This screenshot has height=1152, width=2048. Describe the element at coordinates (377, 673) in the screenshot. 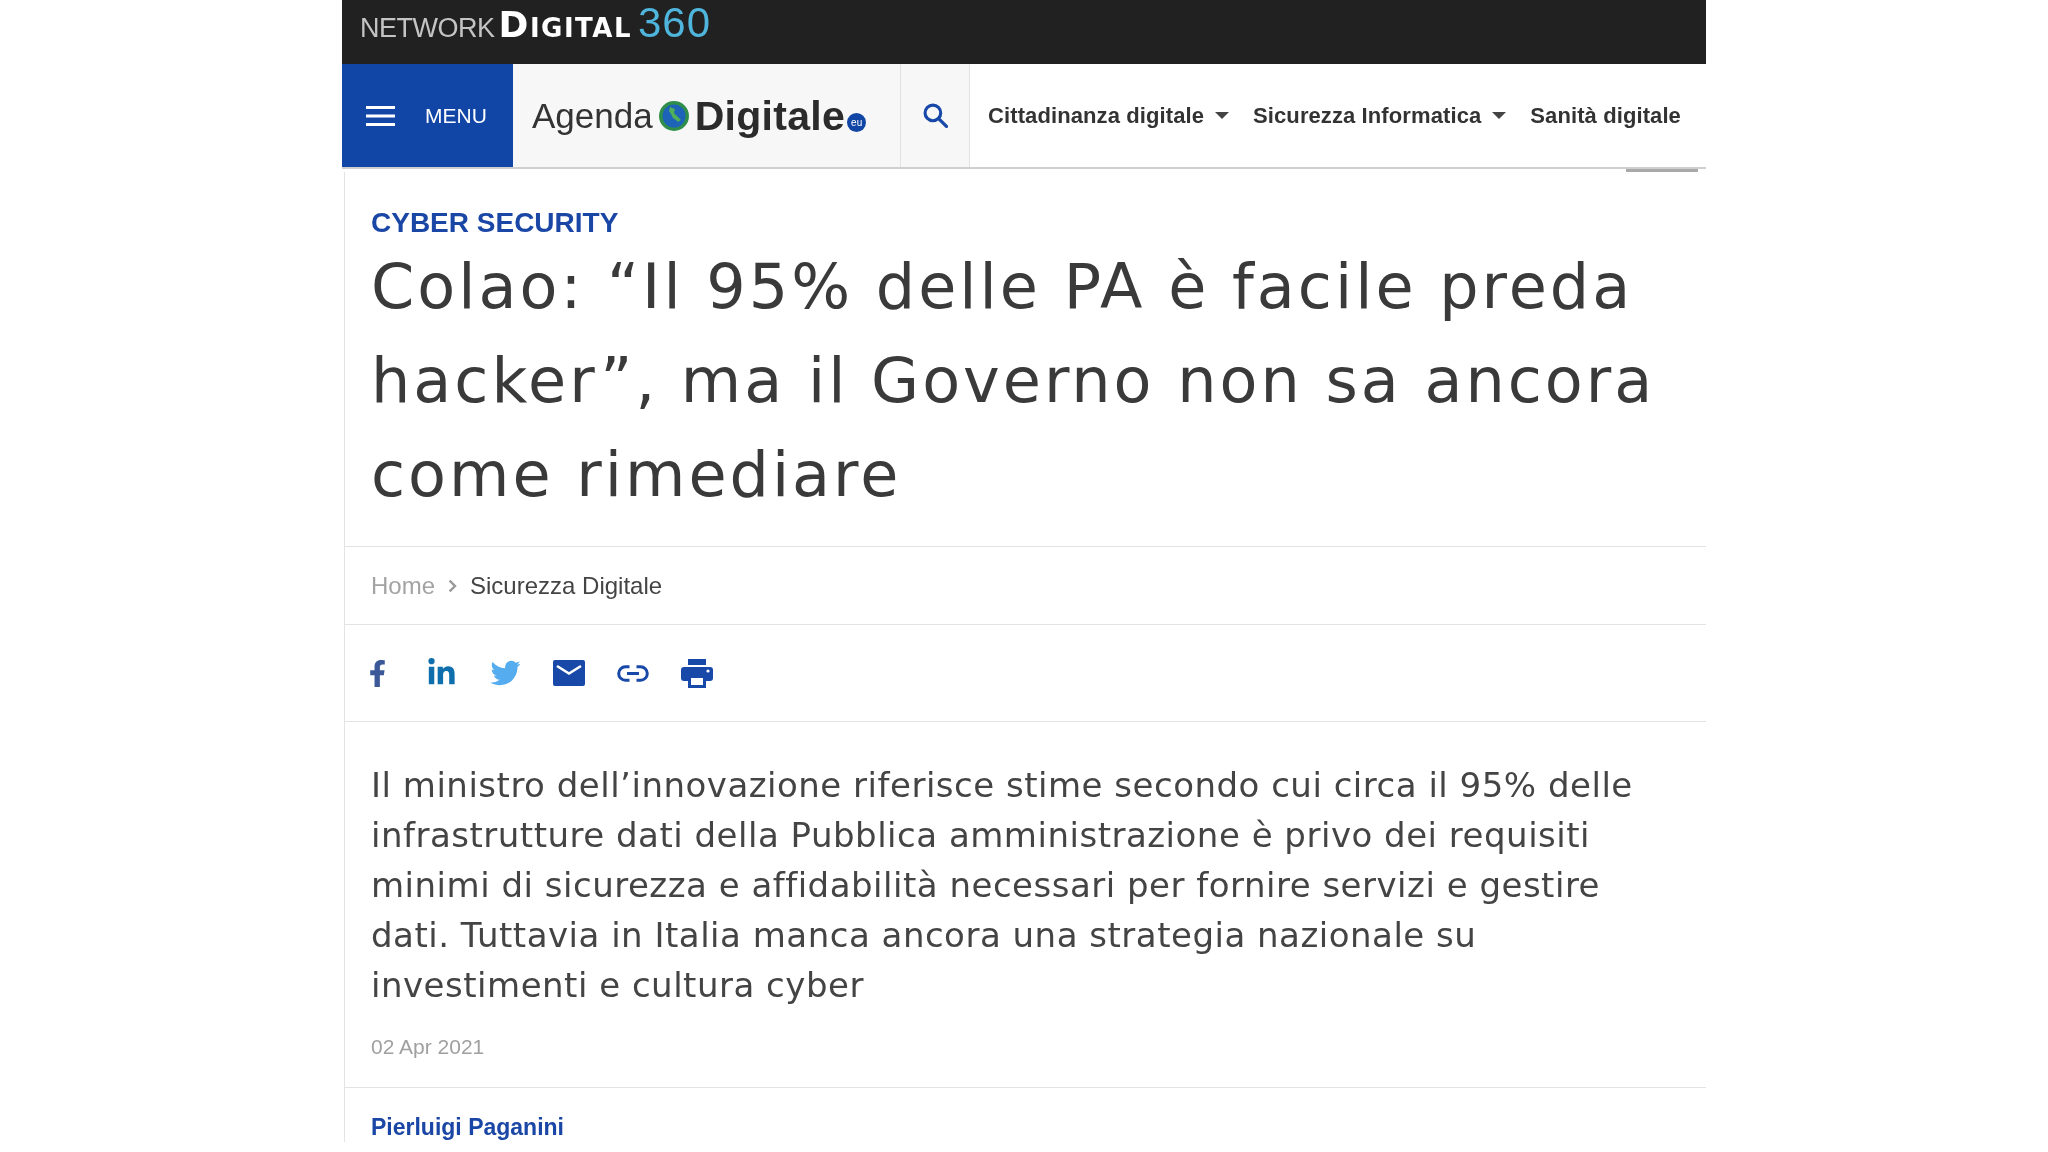

I see `facebook-icon` at that location.